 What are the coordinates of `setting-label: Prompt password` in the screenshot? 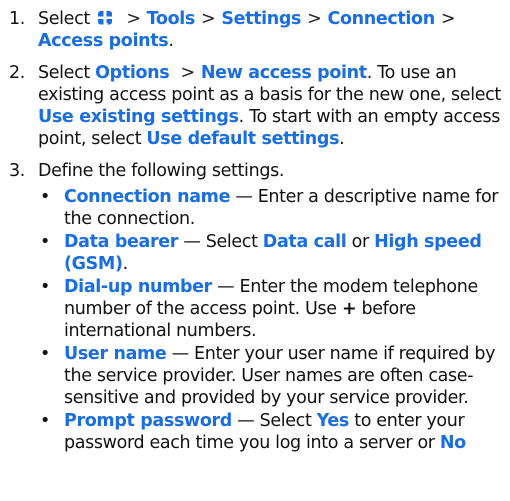 It's located at (148, 421).